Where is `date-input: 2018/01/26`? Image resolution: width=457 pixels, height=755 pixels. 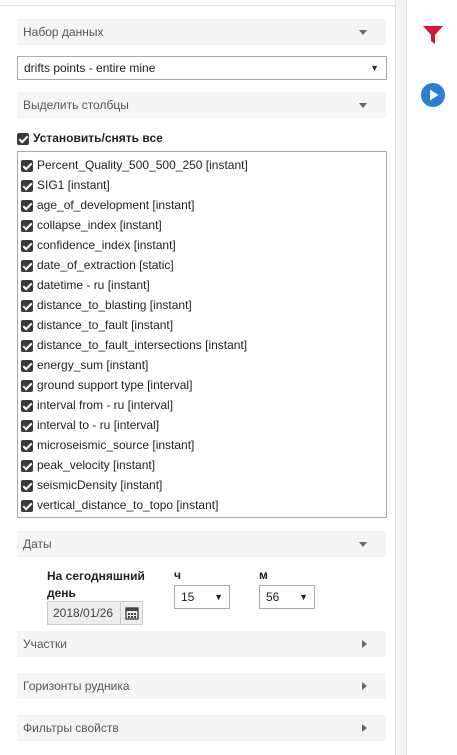 date-input: 2018/01/26 is located at coordinates (95, 613).